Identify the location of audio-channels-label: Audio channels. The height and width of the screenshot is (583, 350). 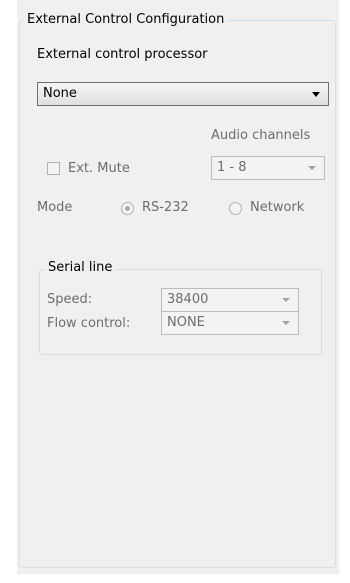
(261, 135).